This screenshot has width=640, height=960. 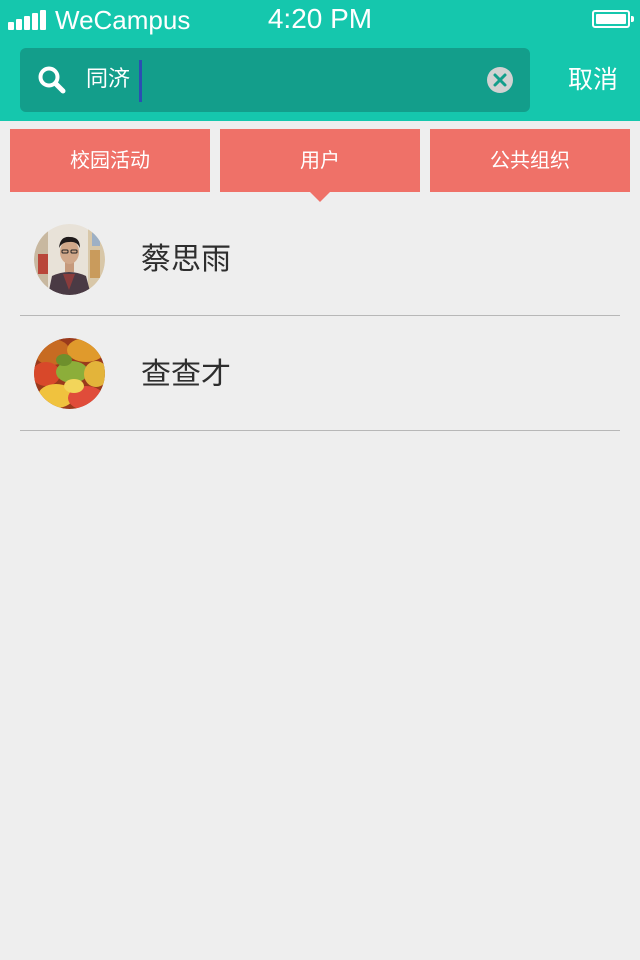 I want to click on header: WeCampus 4:20 PM 同济 取消, so click(x=320, y=60).